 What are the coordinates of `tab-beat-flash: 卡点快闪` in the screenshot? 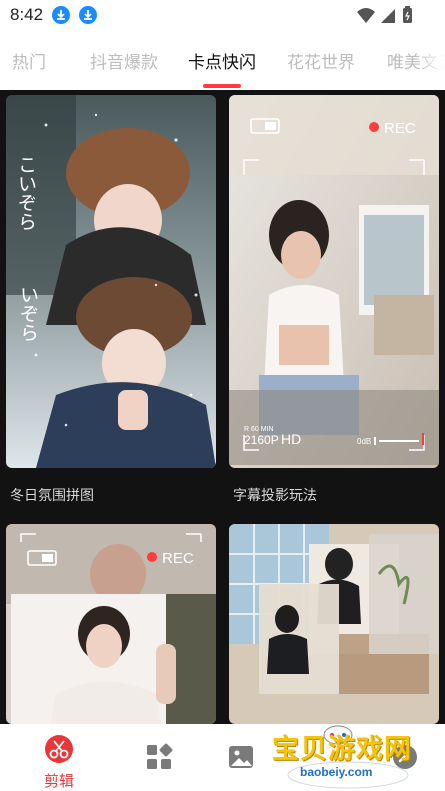 It's located at (222, 60).